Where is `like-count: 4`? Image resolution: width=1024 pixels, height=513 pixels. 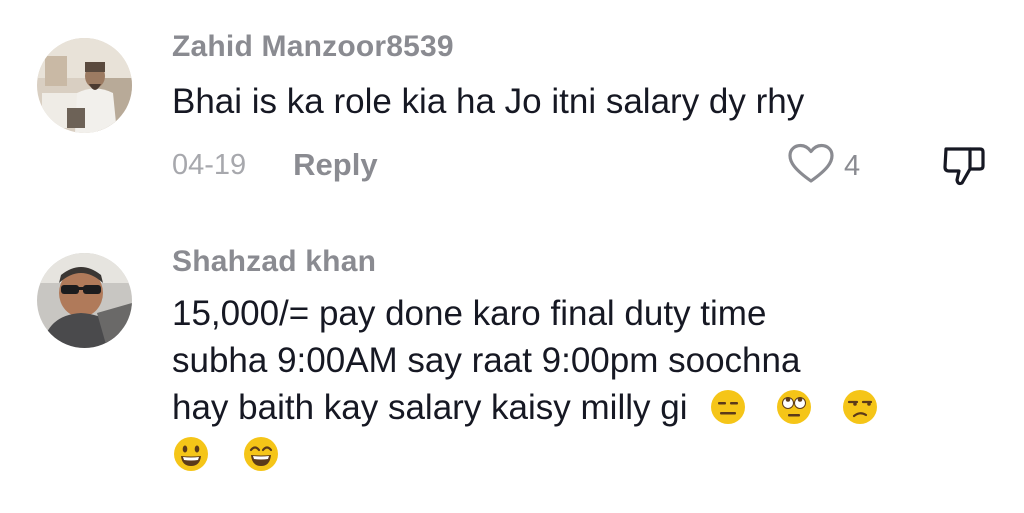
like-count: 4 is located at coordinates (852, 166).